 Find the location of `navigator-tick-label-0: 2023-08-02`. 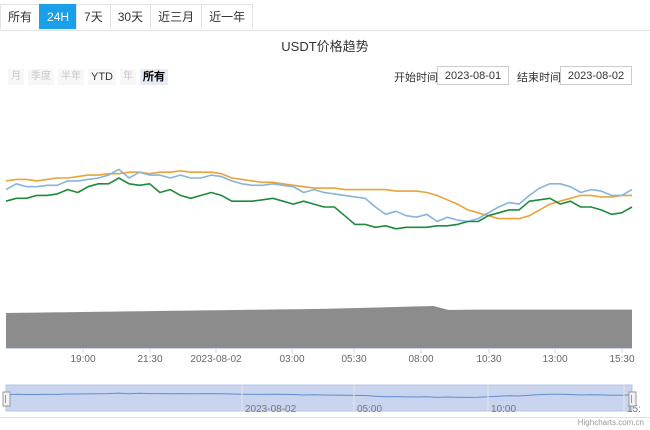

navigator-tick-label-0: 2023-08-02 is located at coordinates (271, 409).